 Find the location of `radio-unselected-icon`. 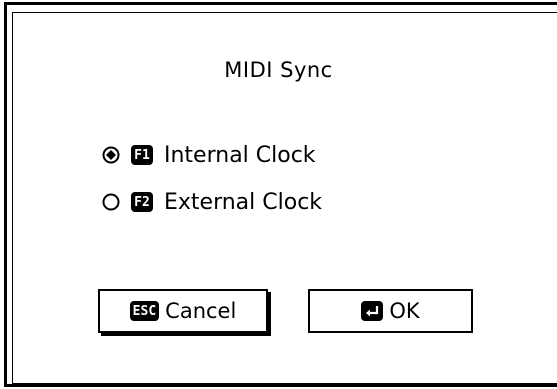

radio-unselected-icon is located at coordinates (111, 202).